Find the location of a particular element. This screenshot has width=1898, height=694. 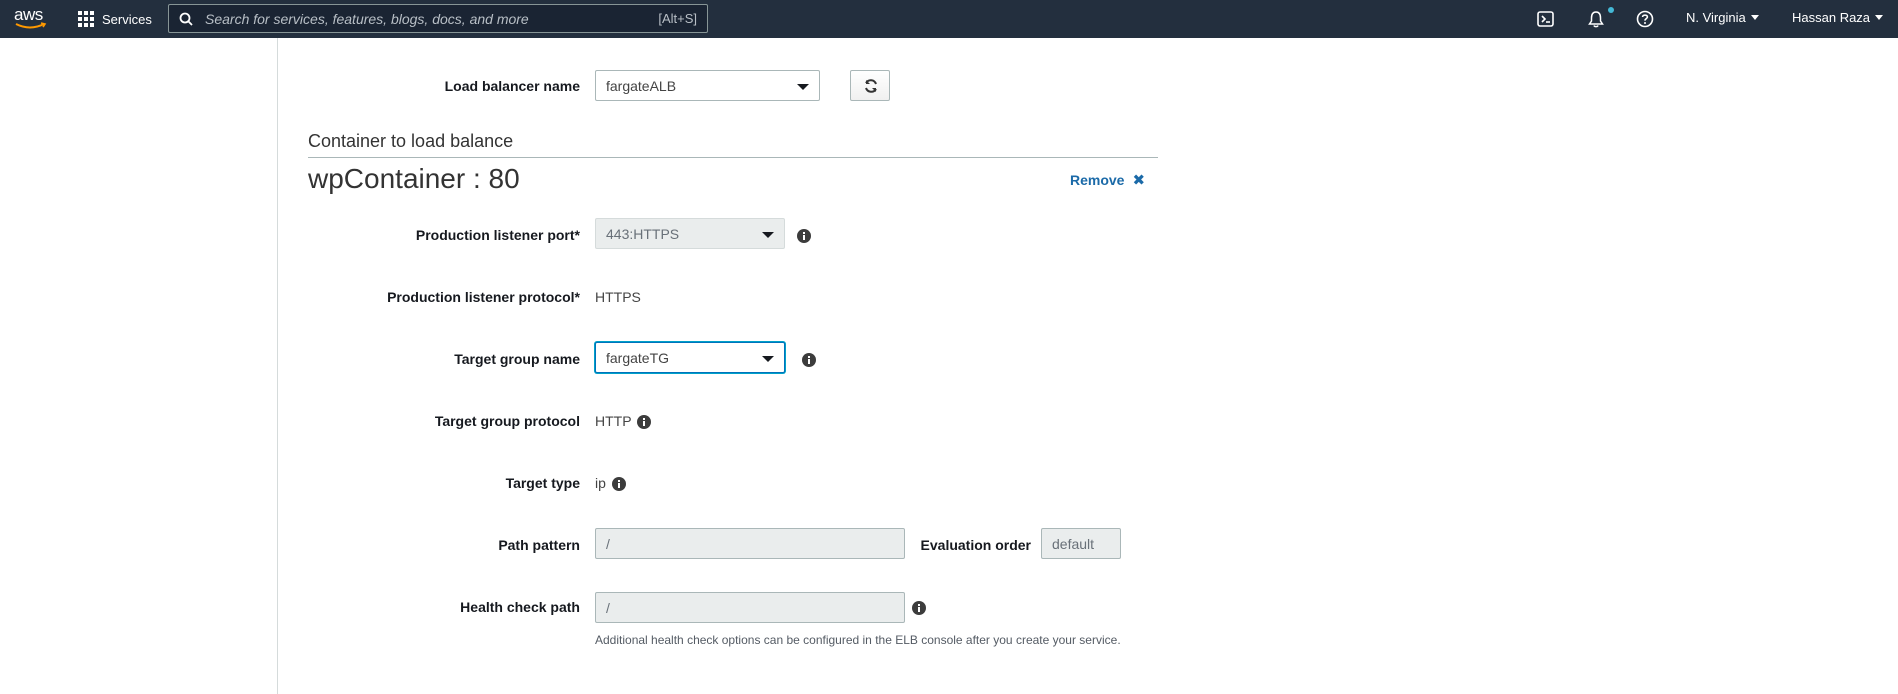

target-group-protocol-value: HTTP is located at coordinates (613, 421).